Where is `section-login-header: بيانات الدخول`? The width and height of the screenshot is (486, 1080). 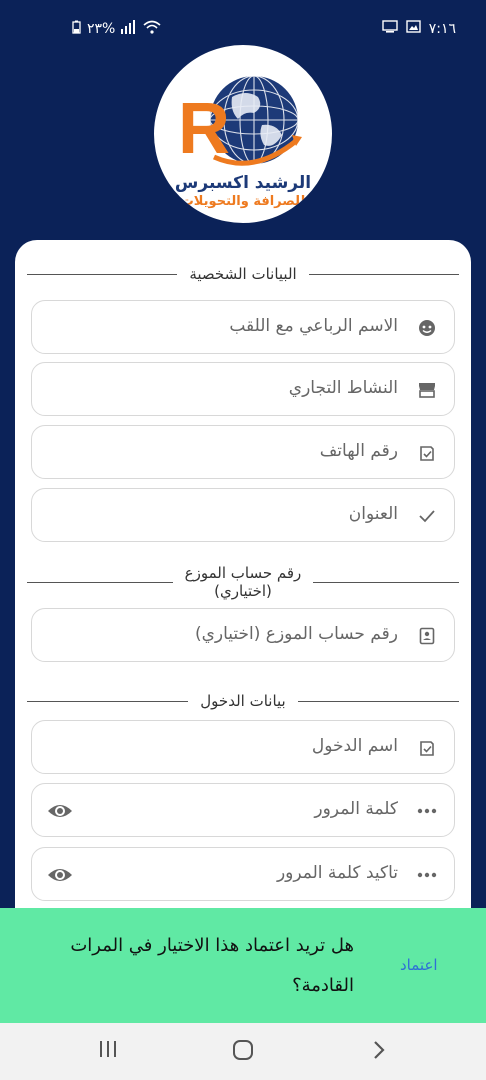
section-login-header: بيانات الدخول is located at coordinates (243, 701).